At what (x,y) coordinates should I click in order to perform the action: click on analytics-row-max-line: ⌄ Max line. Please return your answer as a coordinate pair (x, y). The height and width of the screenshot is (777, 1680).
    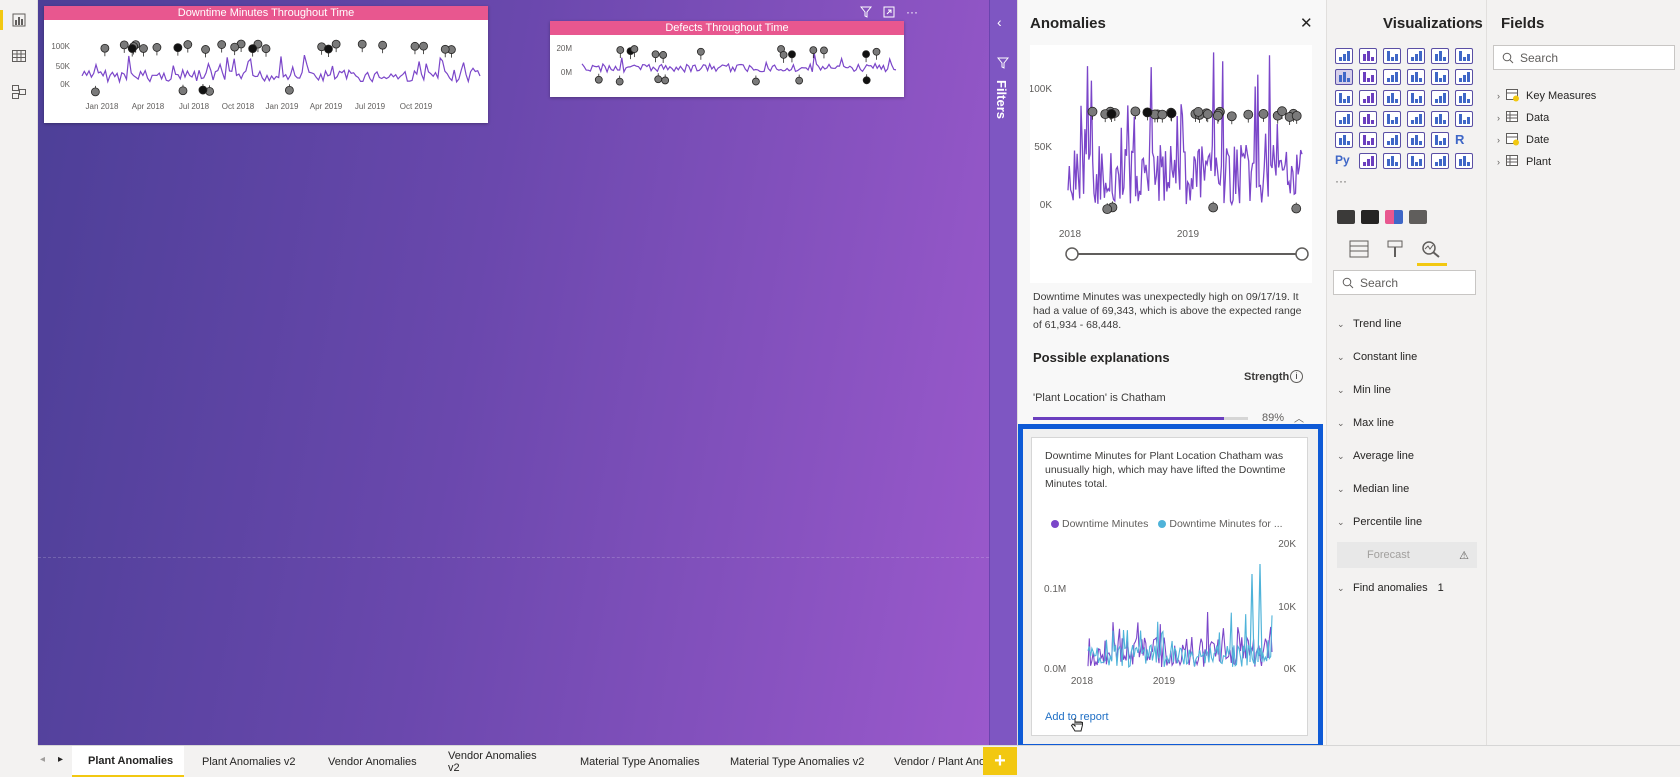
    Looking at the image, I should click on (1407, 423).